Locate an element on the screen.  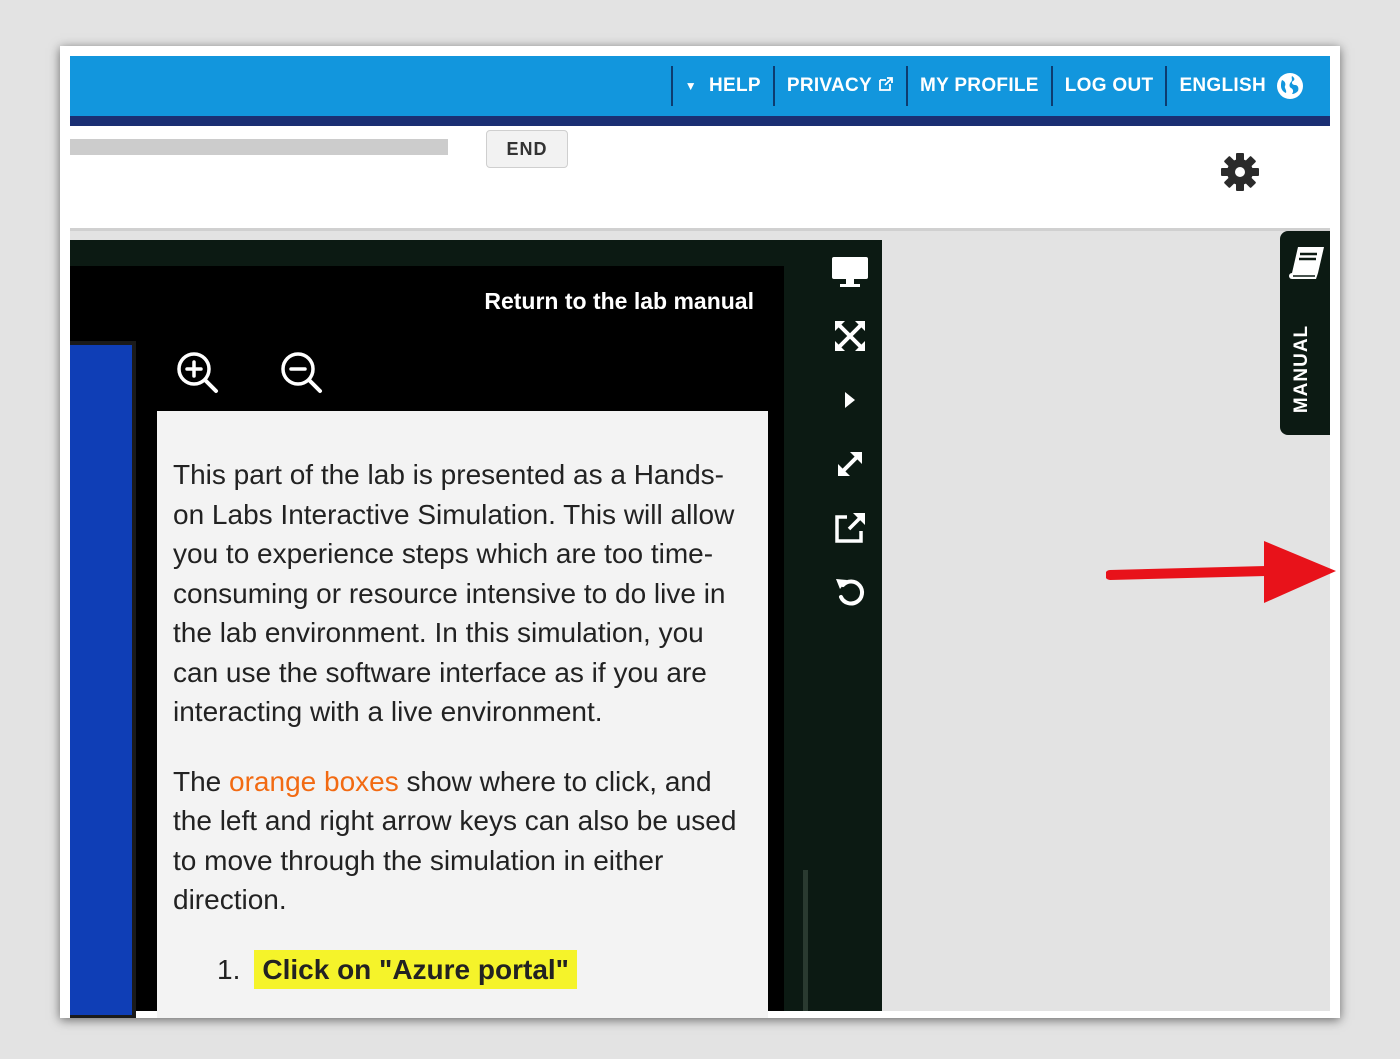
manual-tab-label: MANUAL is located at coordinates (1301, 369).